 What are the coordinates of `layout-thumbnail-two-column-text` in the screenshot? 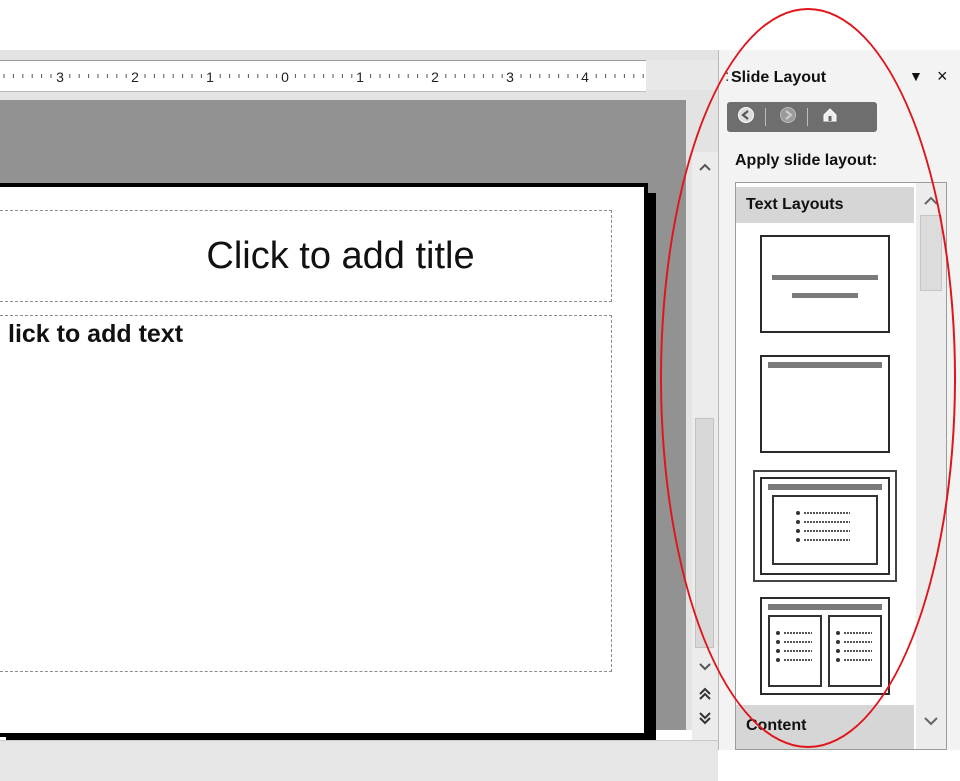 It's located at (825, 646).